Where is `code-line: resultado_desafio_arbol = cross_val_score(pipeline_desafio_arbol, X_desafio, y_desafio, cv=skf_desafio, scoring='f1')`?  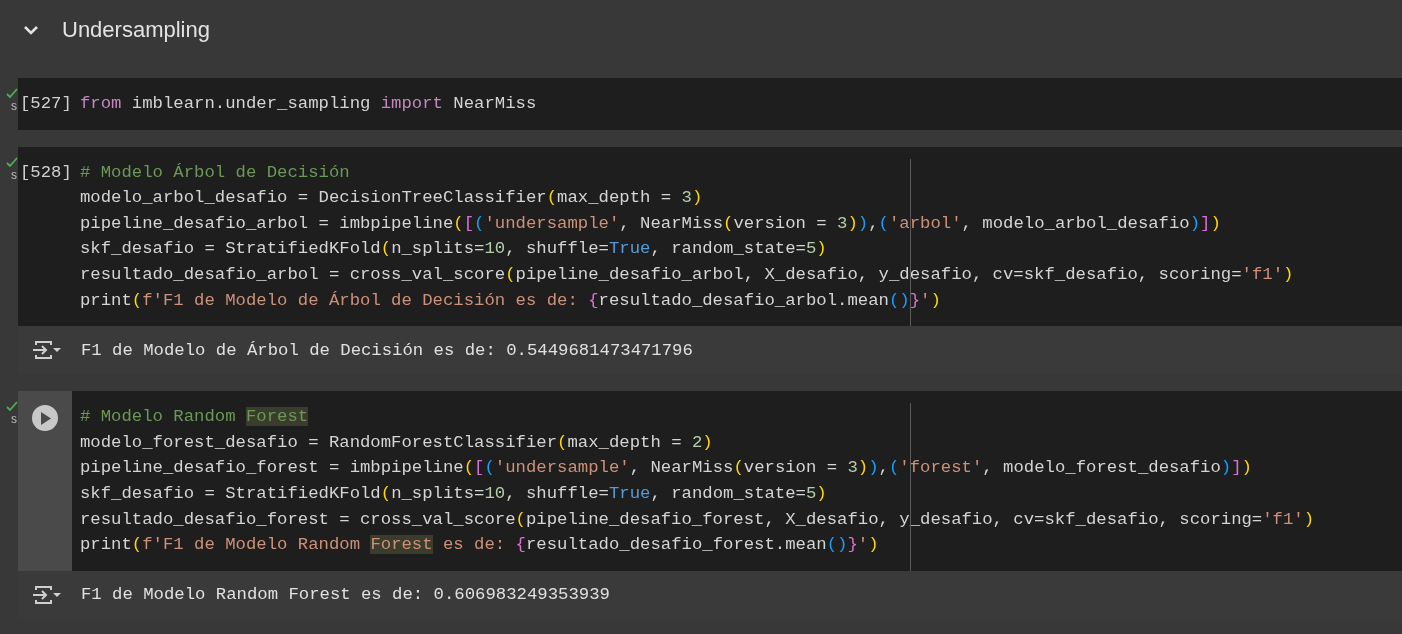
code-line: resultado_desafio_arbol = cross_val_score(pipeline_desafio_arbol, X_desafio, y_desafio, cv=skf_desafio, scoring='f1') is located at coordinates (687, 274).